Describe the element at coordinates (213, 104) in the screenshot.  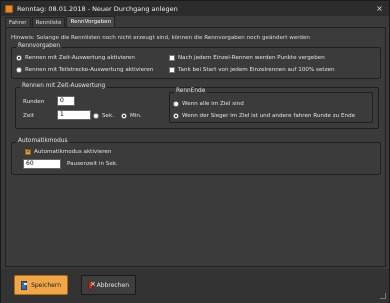
I see `option-alle-im-ziel-label: Wenn alle im Ziel sind` at that location.